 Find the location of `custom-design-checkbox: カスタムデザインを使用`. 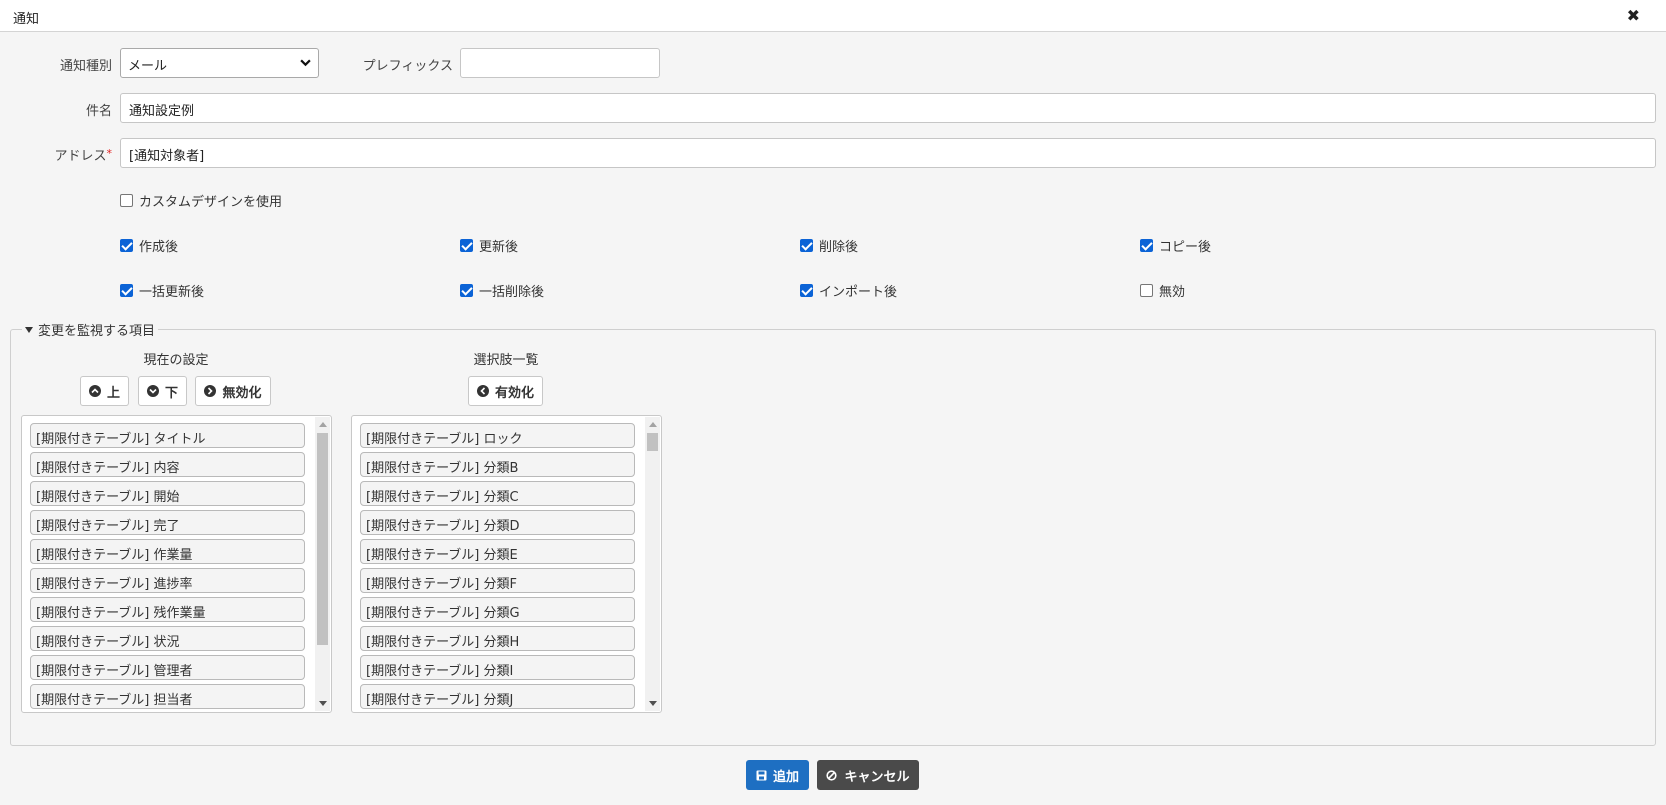

custom-design-checkbox: カスタムデザインを使用 is located at coordinates (201, 200).